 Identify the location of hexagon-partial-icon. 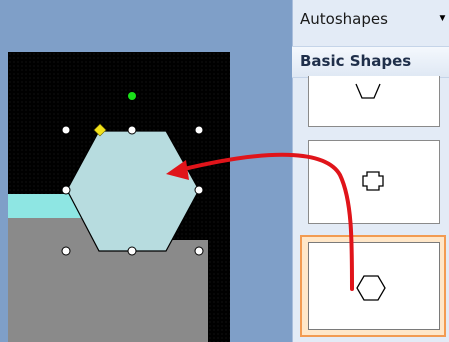
(368, 91).